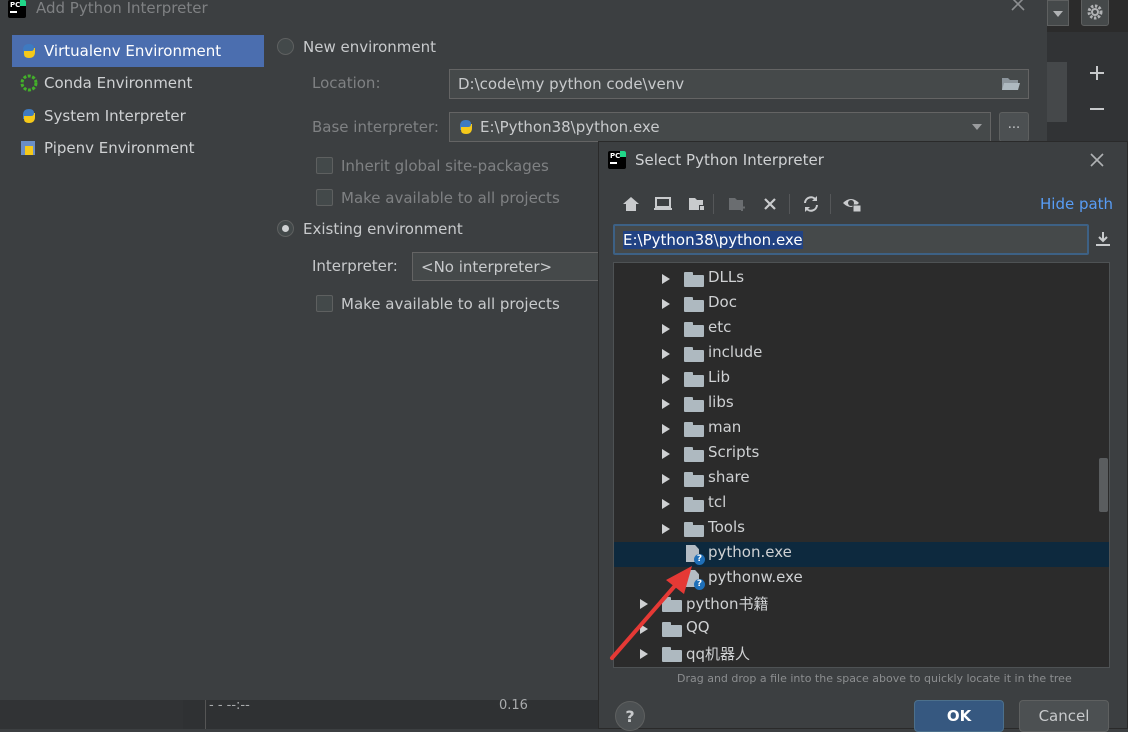 The height and width of the screenshot is (732, 1128). I want to click on tree-item-label: etc, so click(720, 327).